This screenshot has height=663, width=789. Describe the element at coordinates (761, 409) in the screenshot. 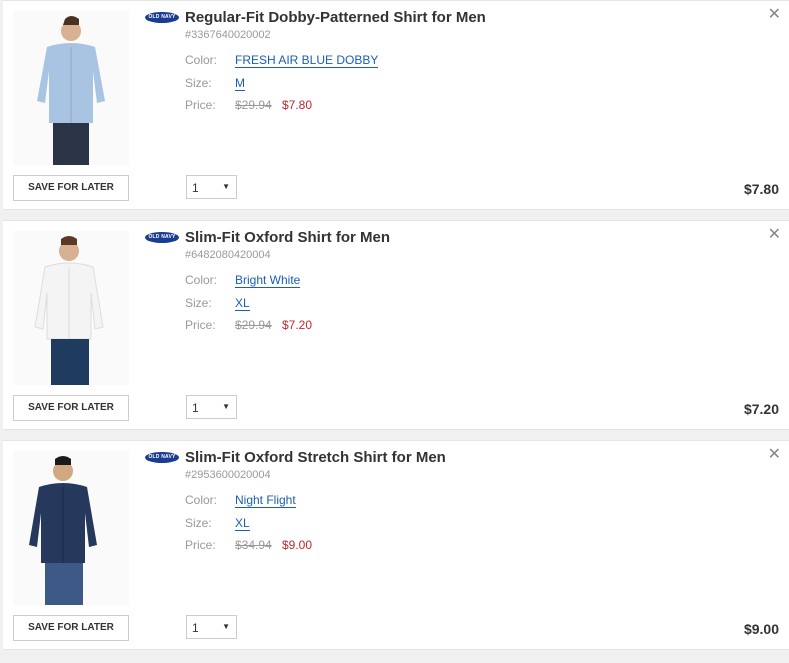

I see `item-total: $7.20` at that location.